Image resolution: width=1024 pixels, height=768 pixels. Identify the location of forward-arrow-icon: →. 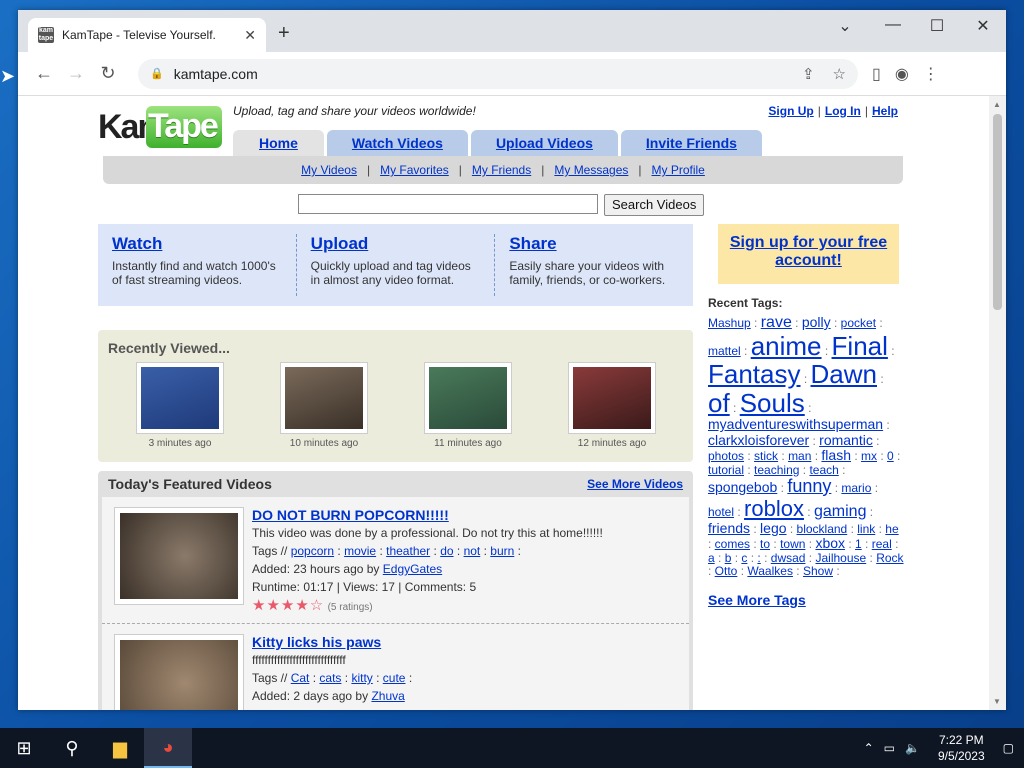
(76, 73).